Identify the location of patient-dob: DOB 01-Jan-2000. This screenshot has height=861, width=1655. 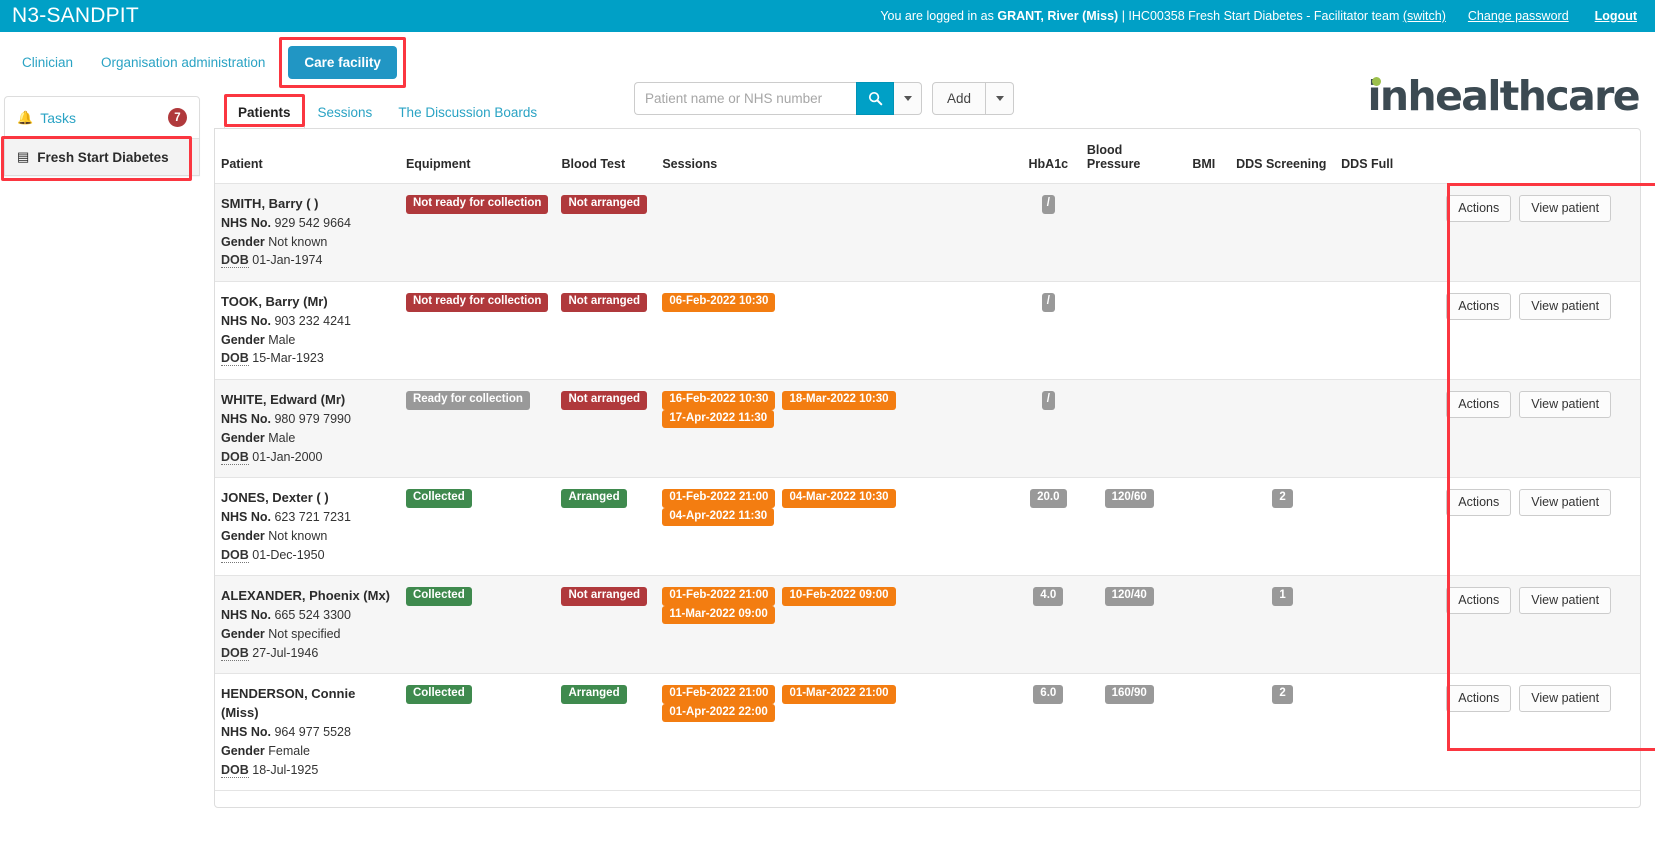
(272, 457).